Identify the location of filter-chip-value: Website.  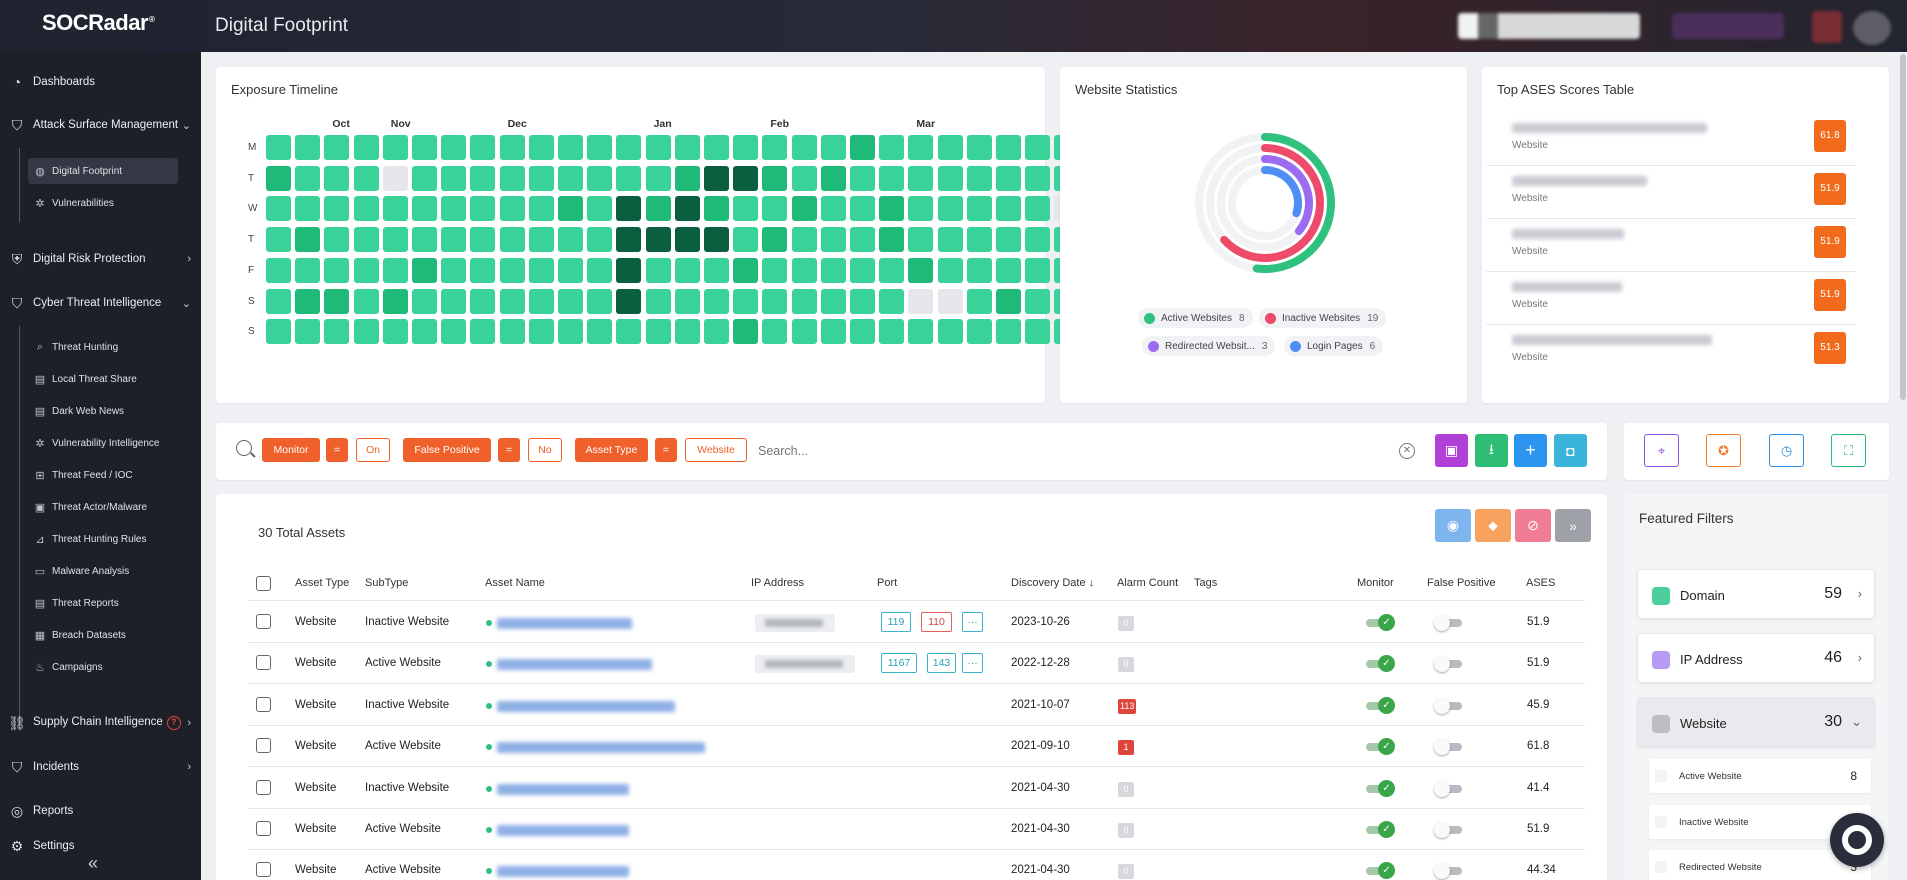
(716, 450).